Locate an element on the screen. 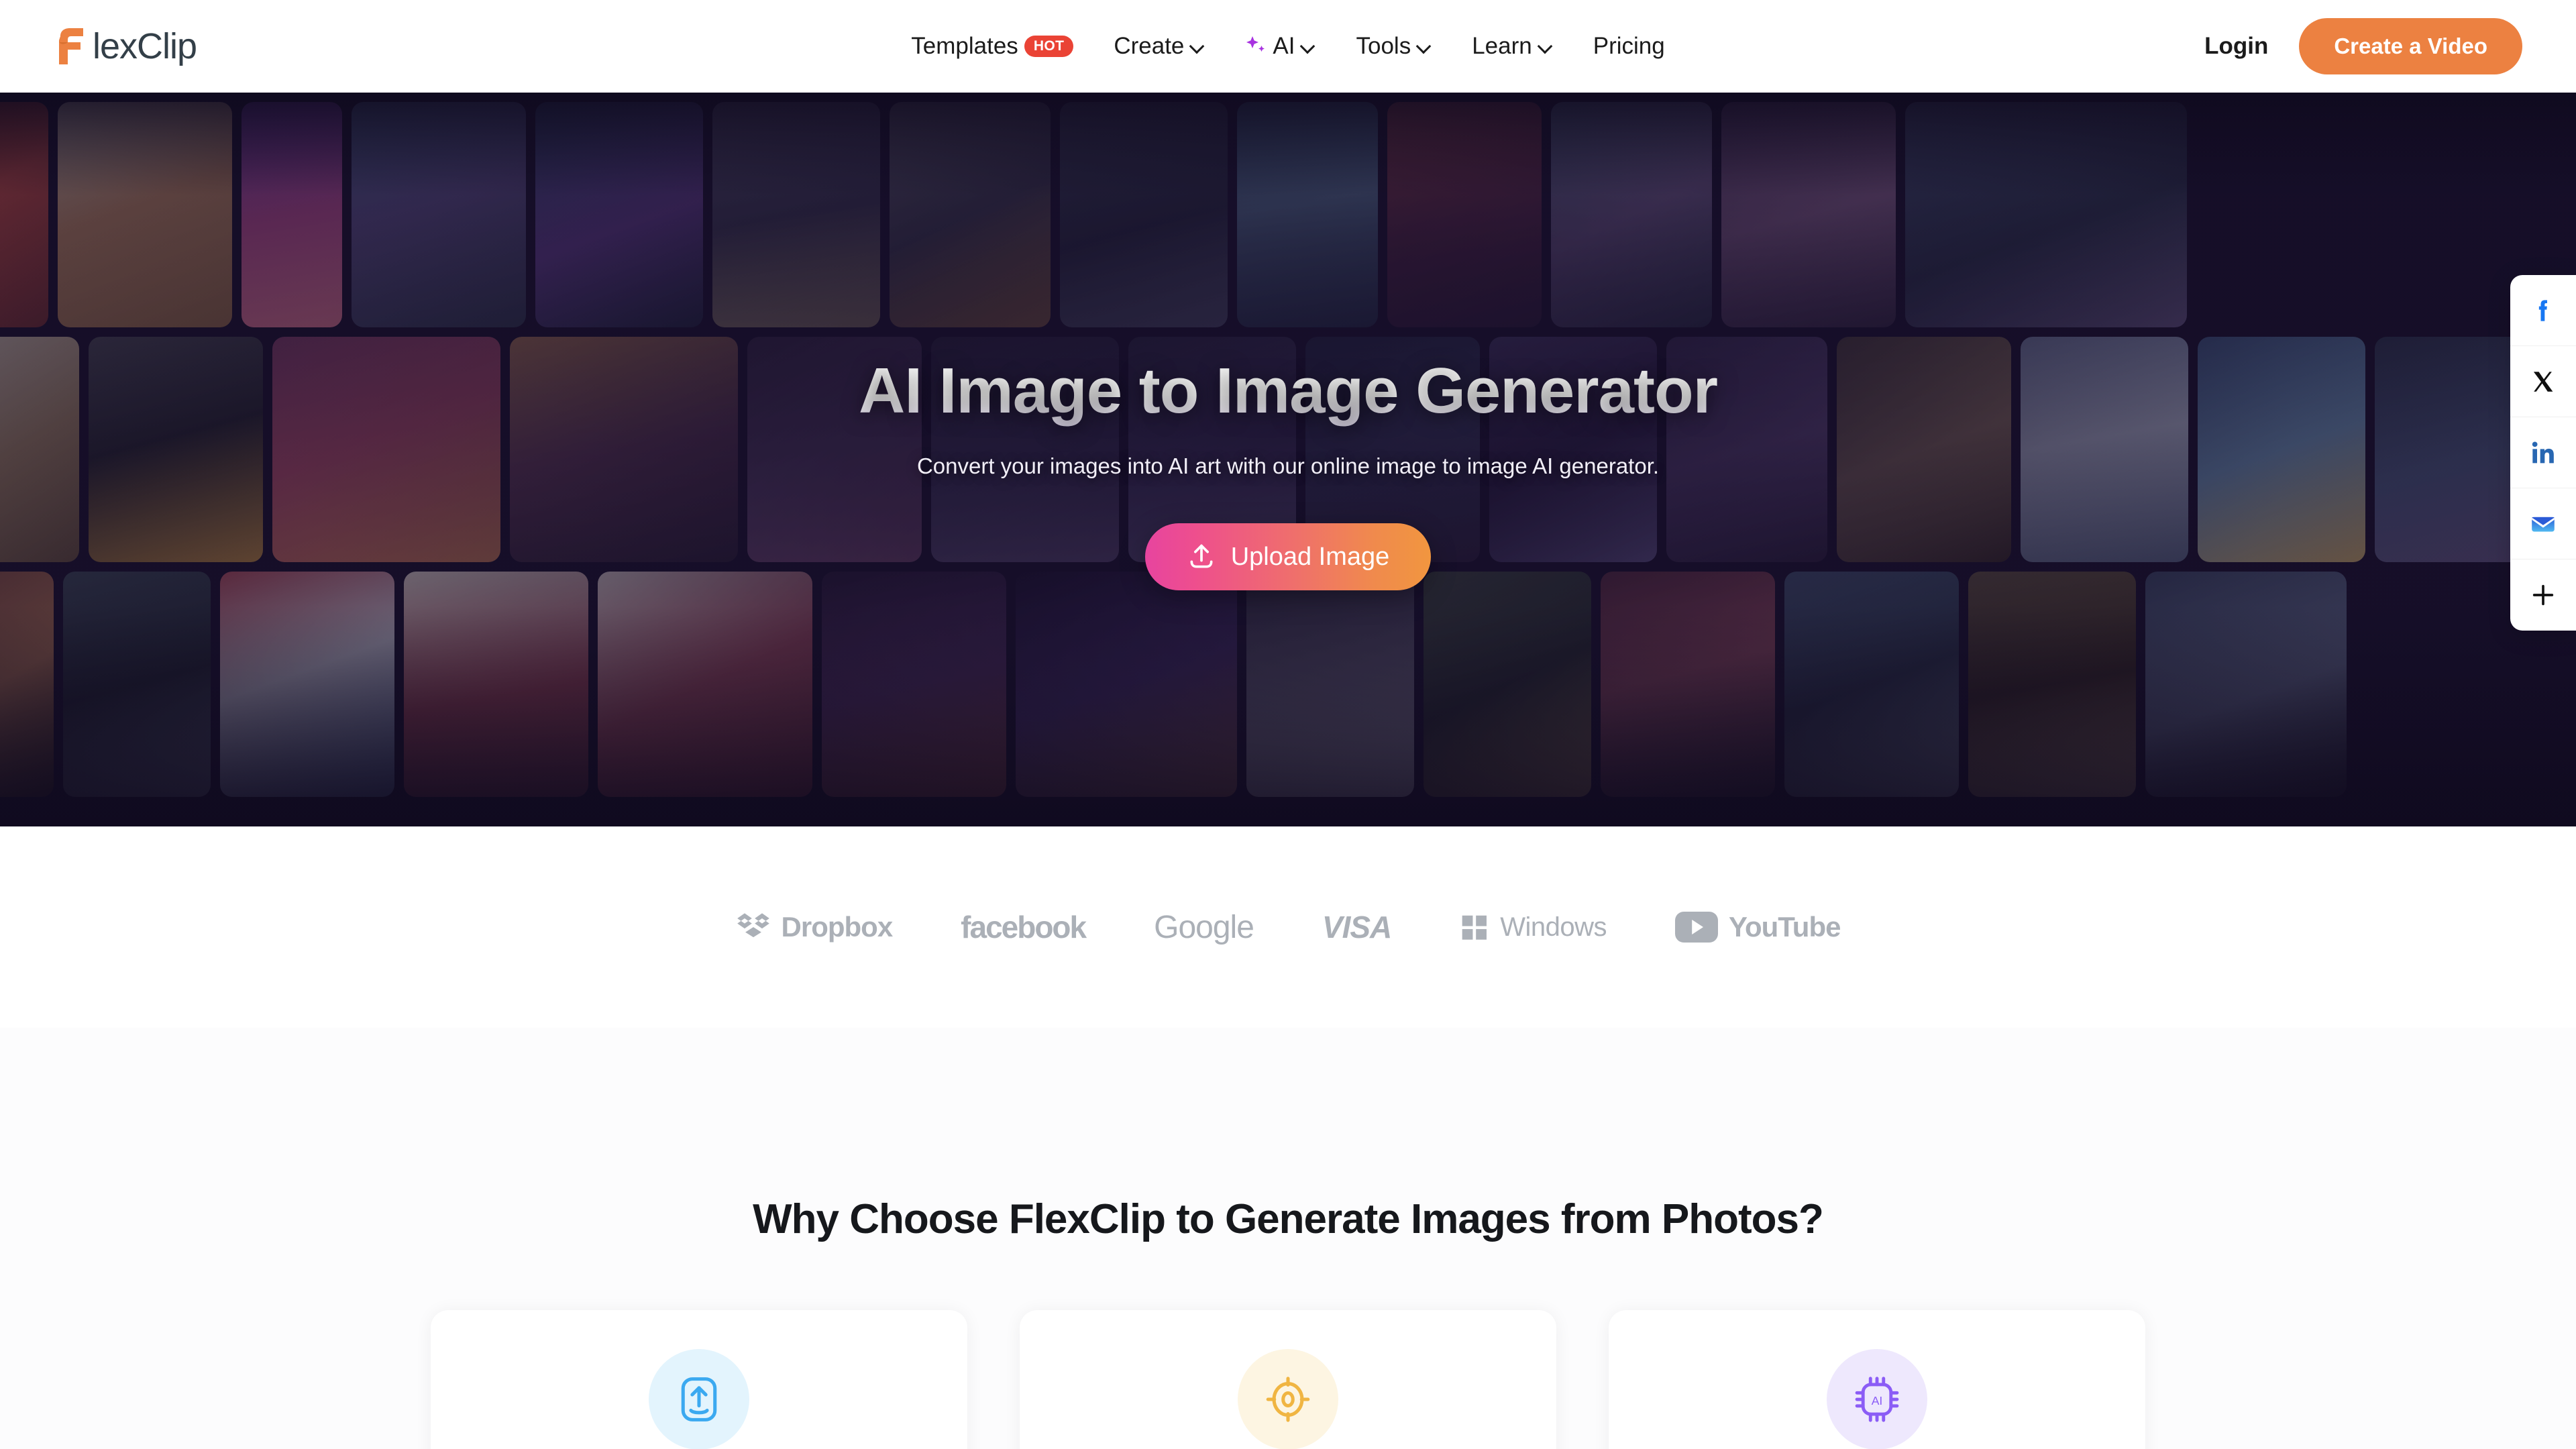 The width and height of the screenshot is (2576, 1449). nav-item-pricing: Pricing is located at coordinates (1629, 46).